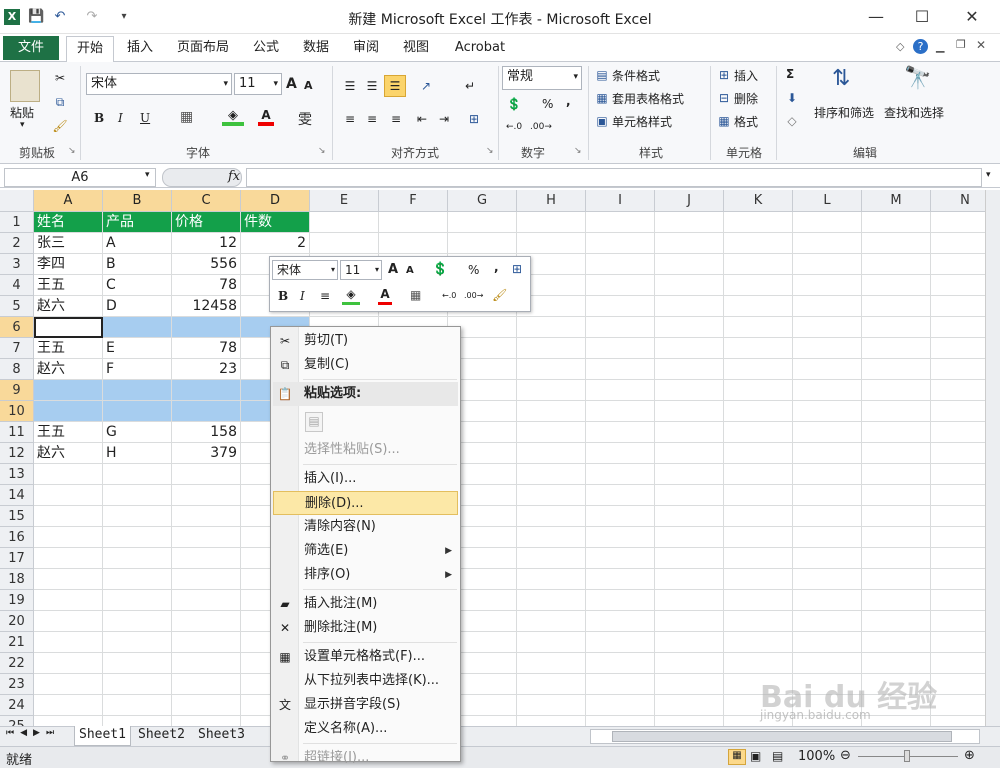 The width and height of the screenshot is (1000, 770). Describe the element at coordinates (302, 296) in the screenshot. I see `mini-italic-button: I` at that location.